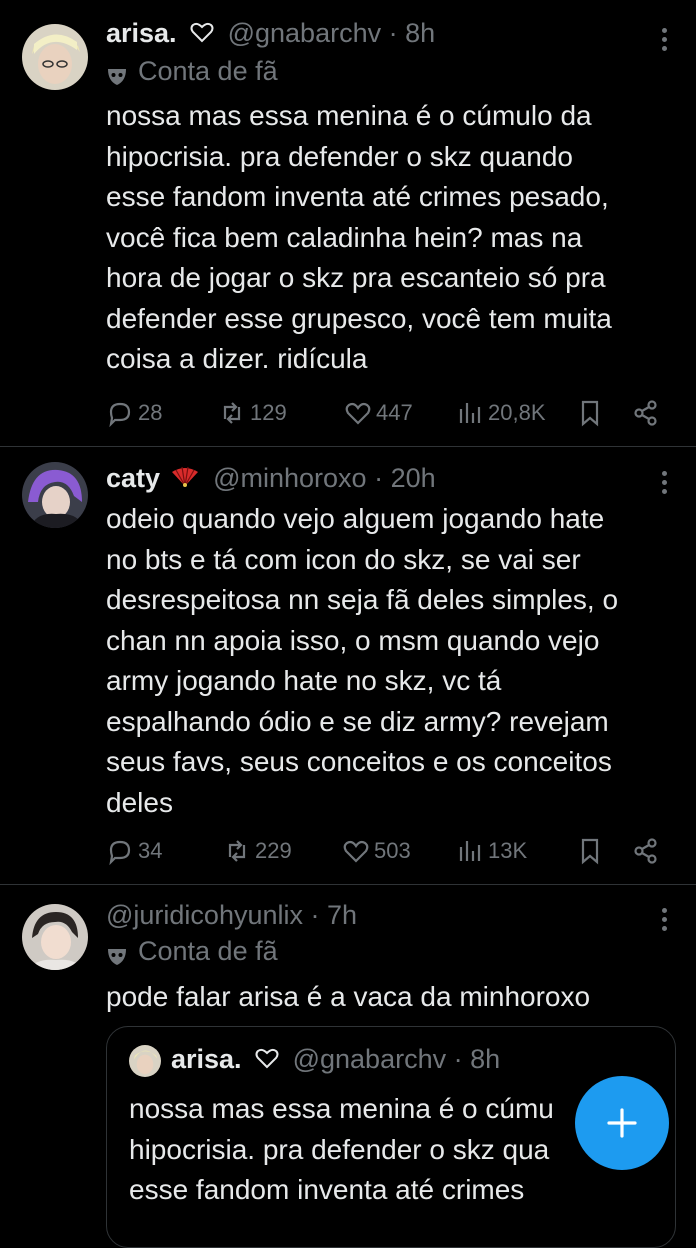 This screenshot has width=696, height=1248. I want to click on tweet-text: pode falar arisa é a vaca da minhoroxo, so click(348, 996).